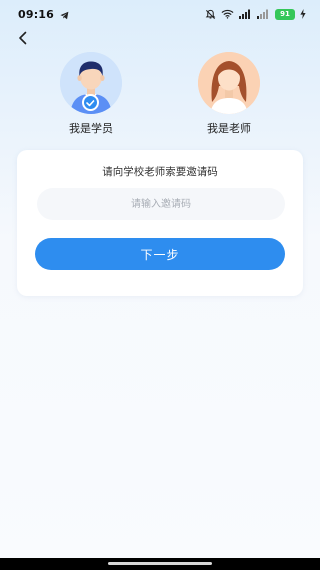 The image size is (320, 570). I want to click on teacher-avatar, so click(229, 83).